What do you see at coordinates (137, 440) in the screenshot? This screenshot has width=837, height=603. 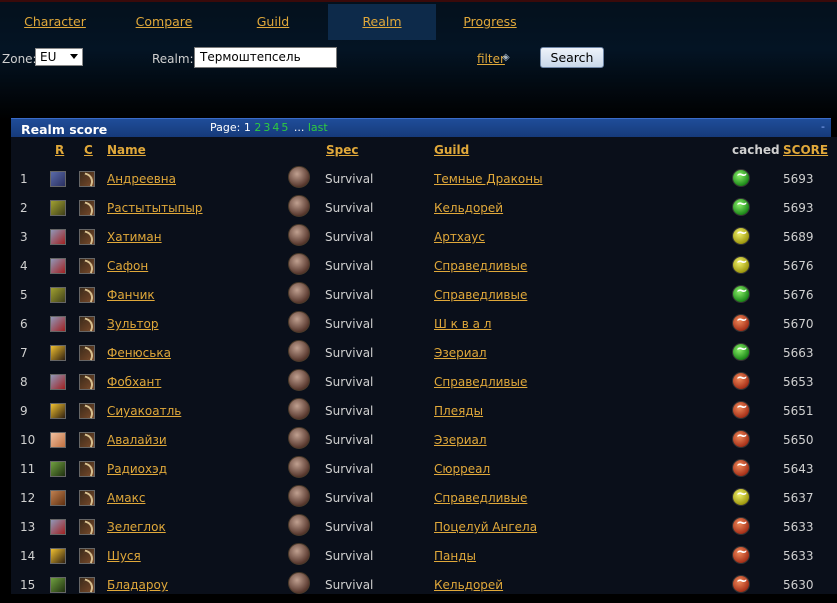 I see `character-name-link: Авалайзи` at bounding box center [137, 440].